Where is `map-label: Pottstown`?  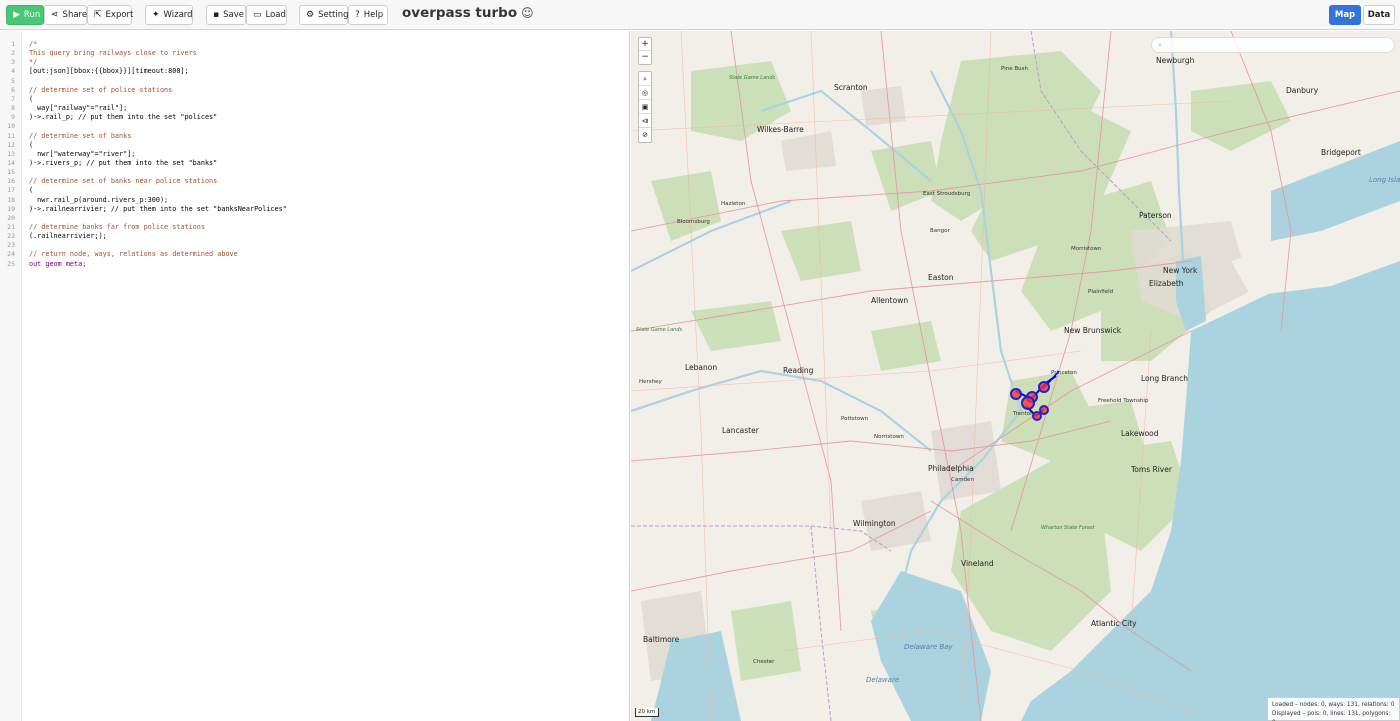
map-label: Pottstown is located at coordinates (855, 419).